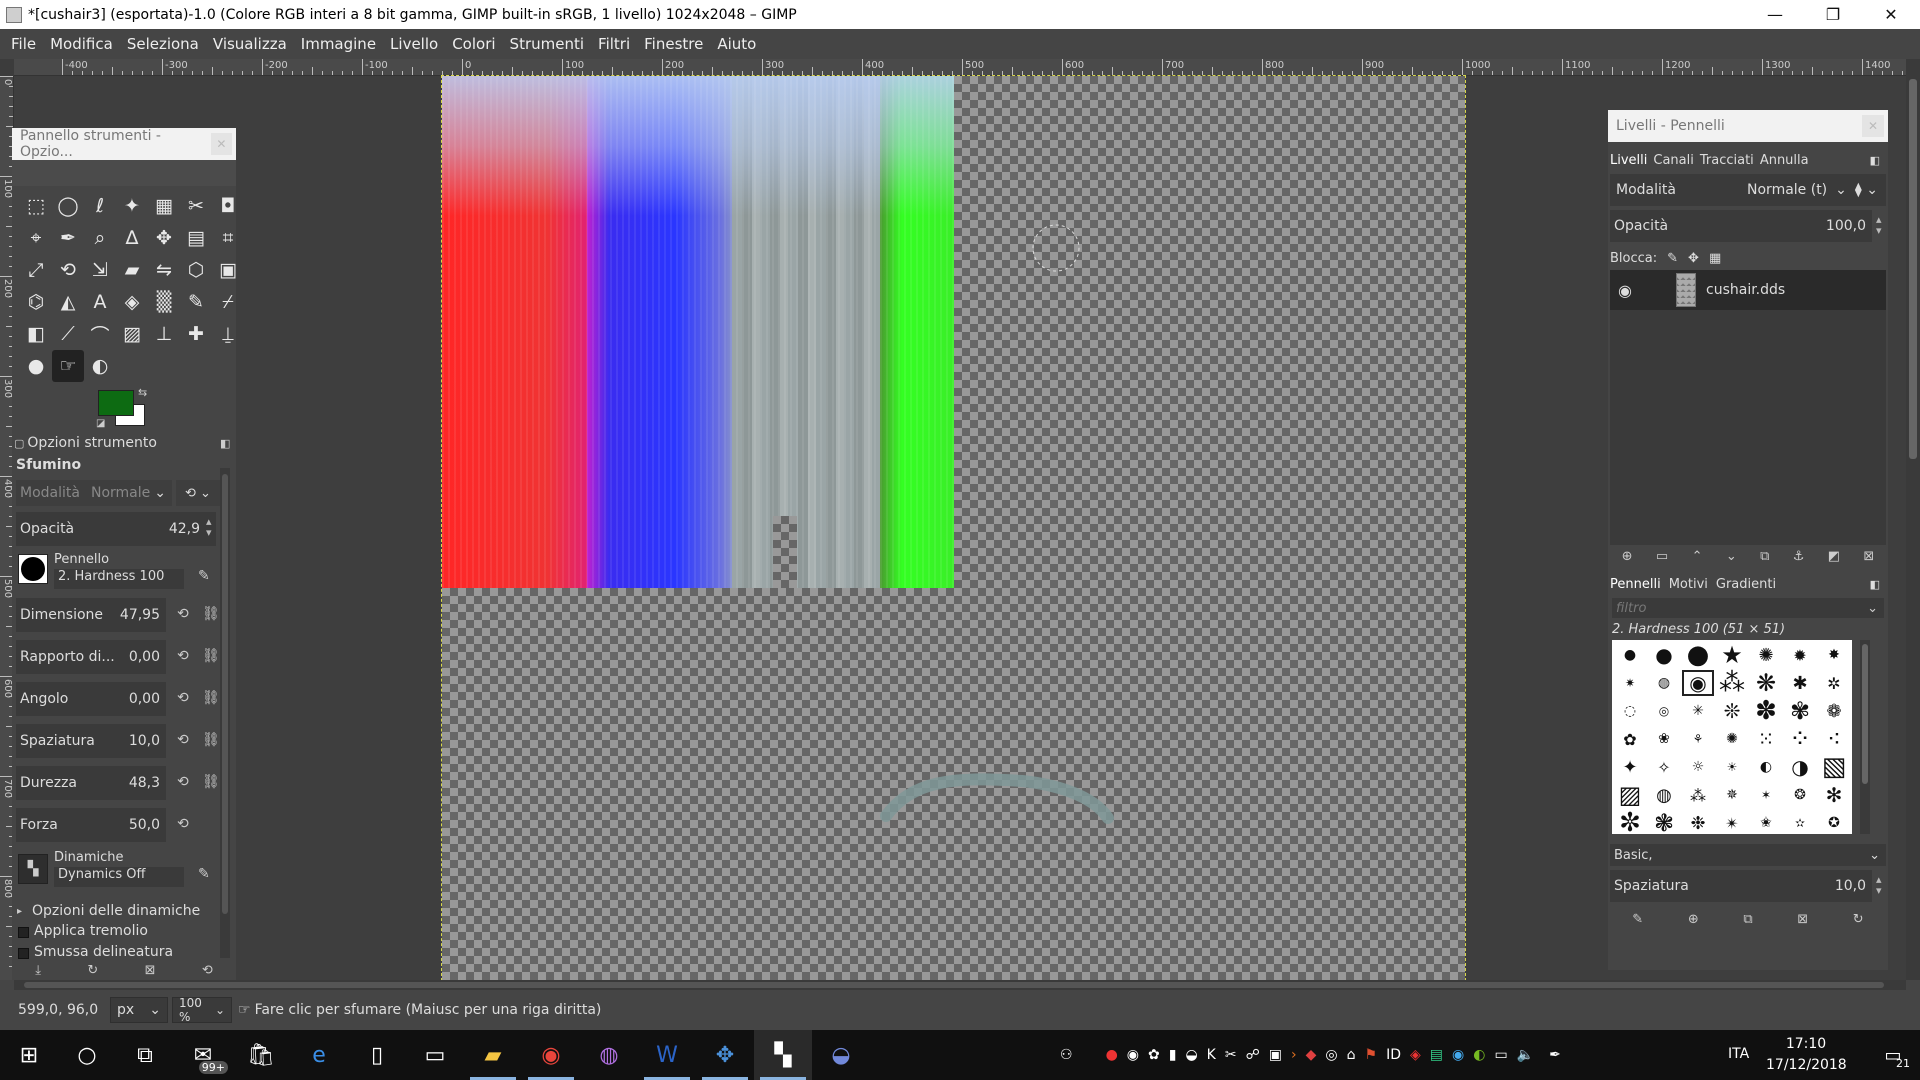 The width and height of the screenshot is (1920, 1080). What do you see at coordinates (1630, 683) in the screenshot?
I see `brush-preset-icon: ✷` at bounding box center [1630, 683].